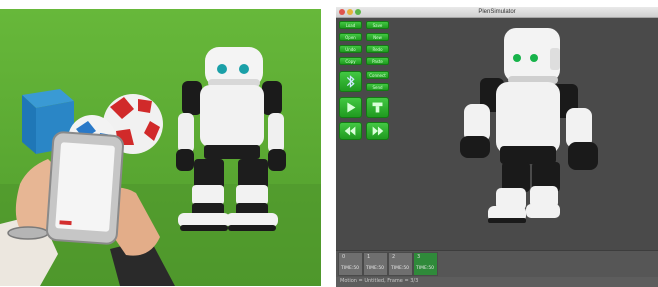  What do you see at coordinates (350, 49) in the screenshot?
I see `undo-button: Undo` at bounding box center [350, 49].